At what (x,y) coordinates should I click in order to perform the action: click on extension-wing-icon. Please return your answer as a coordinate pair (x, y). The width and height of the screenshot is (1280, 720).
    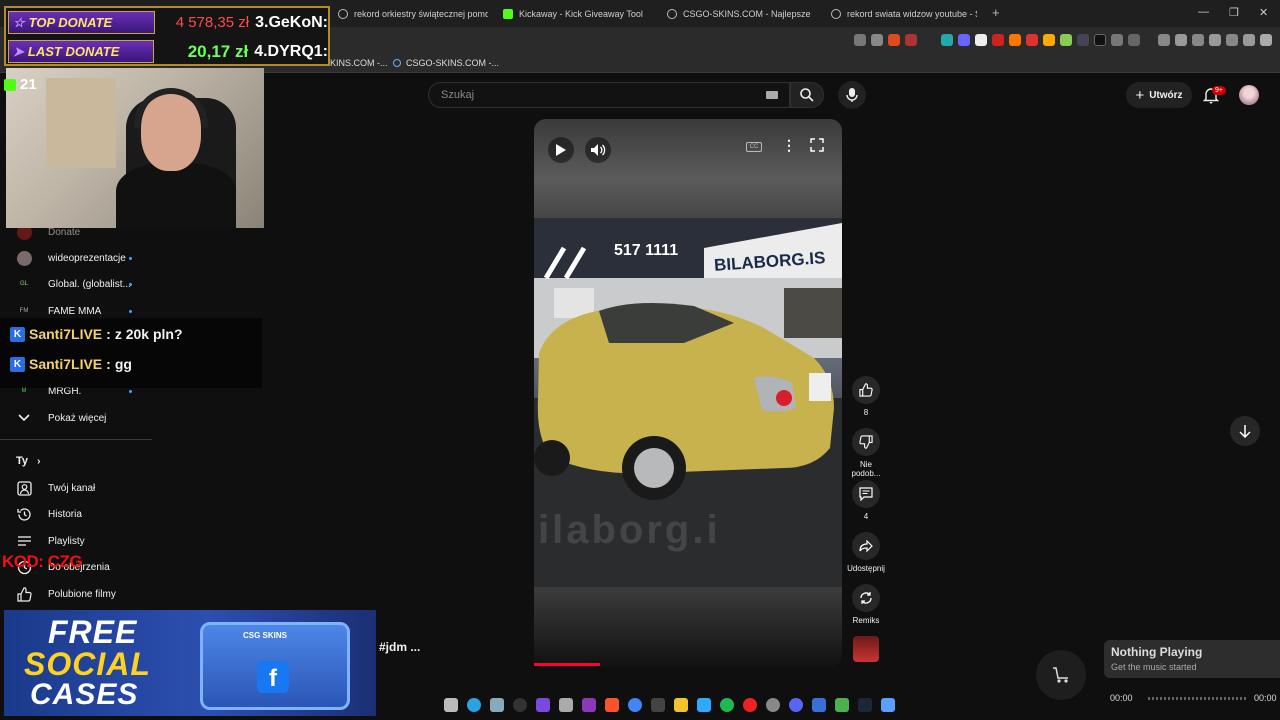
    Looking at the image, I should click on (964, 40).